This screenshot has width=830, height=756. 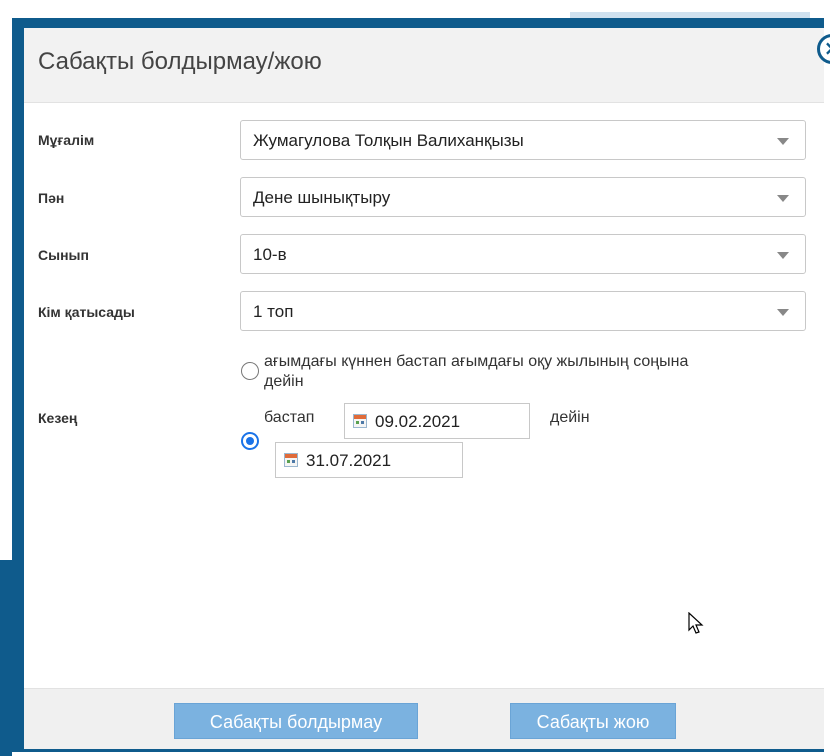 I want to click on delete-lesson-button: Сабақты жою, so click(x=593, y=721).